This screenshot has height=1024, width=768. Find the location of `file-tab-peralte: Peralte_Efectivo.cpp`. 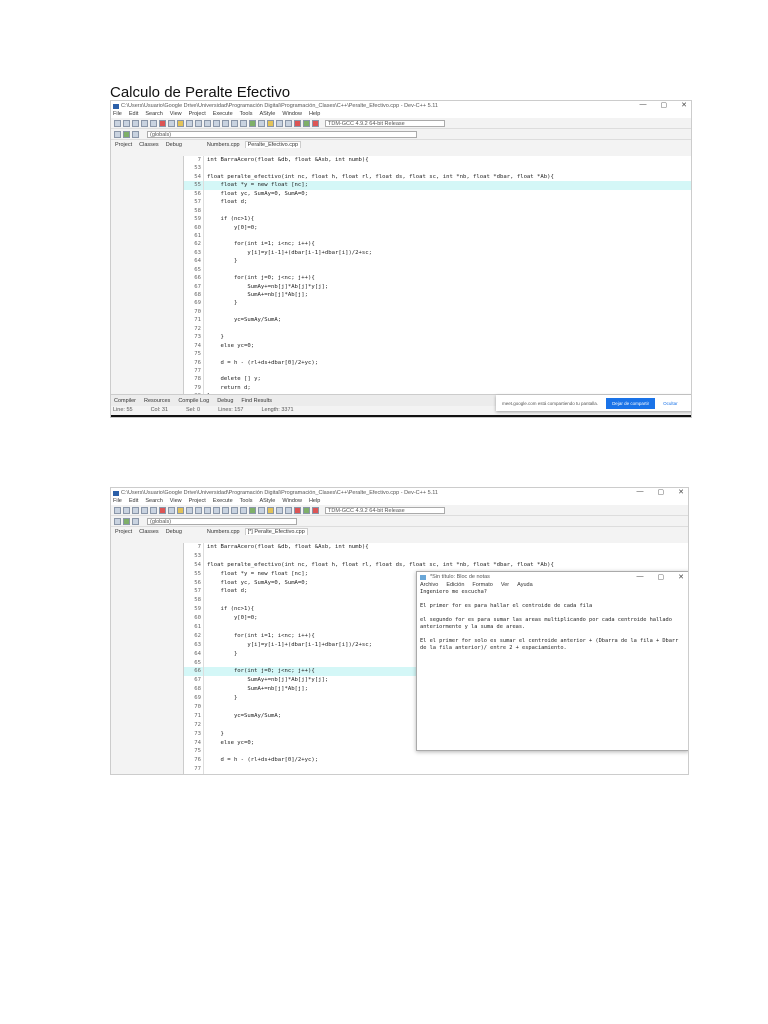

file-tab-peralte: Peralte_Efectivo.cpp is located at coordinates (273, 144).